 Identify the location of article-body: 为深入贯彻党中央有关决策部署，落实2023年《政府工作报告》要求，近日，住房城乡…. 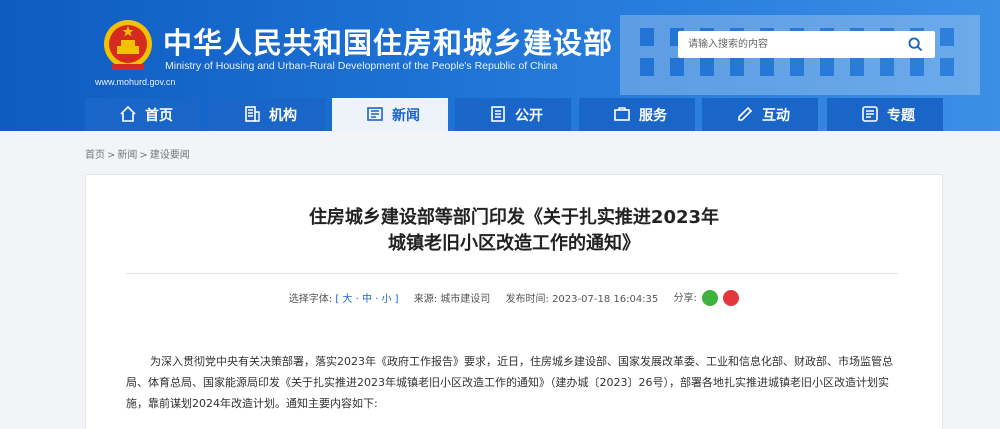
(509, 382).